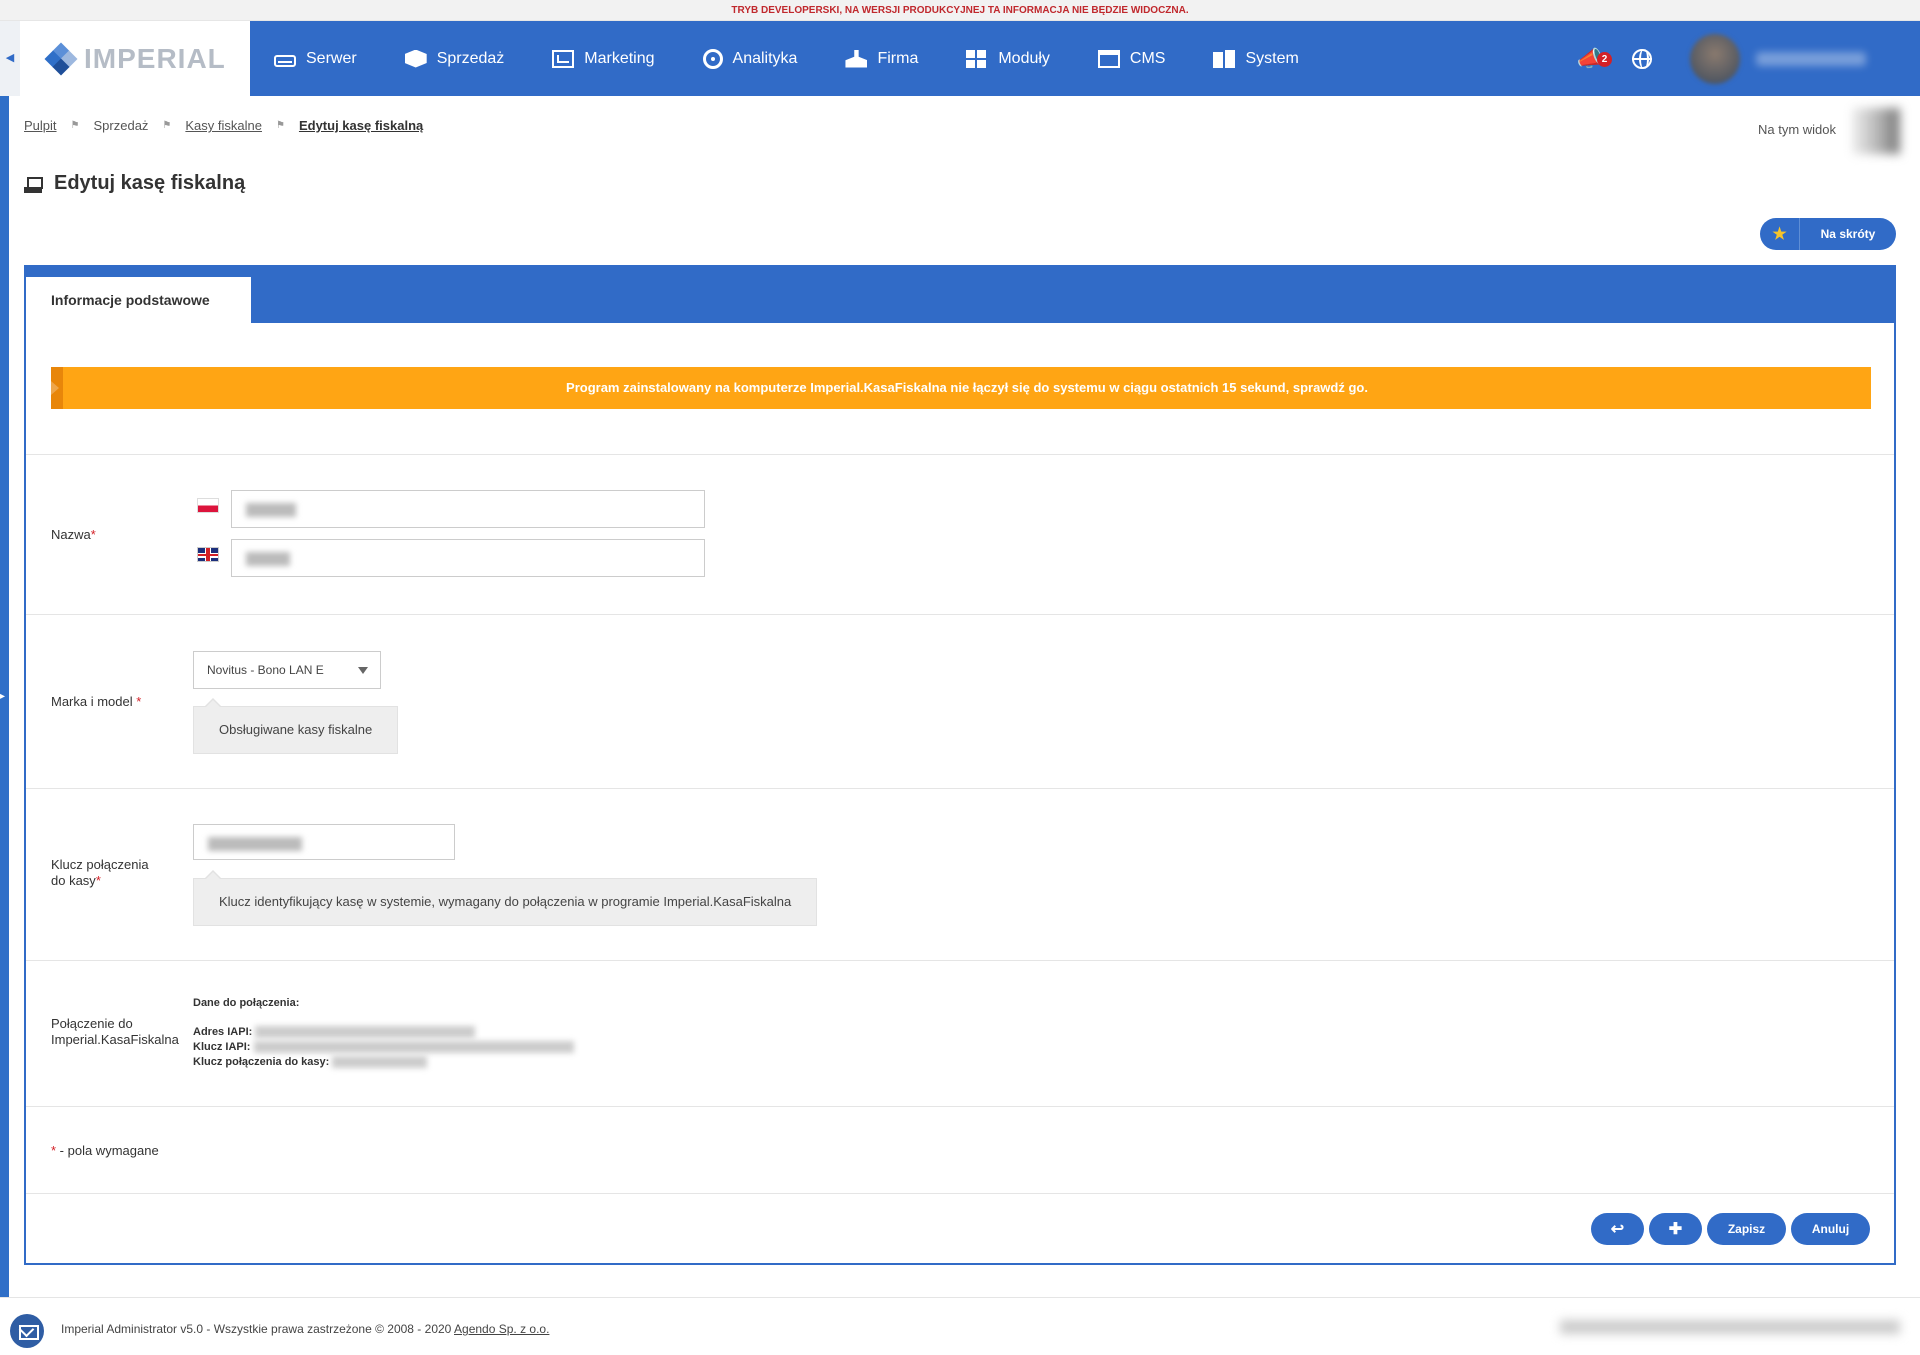 This screenshot has height=1355, width=1920. Describe the element at coordinates (27, 1331) in the screenshot. I see `mail-icon` at that location.